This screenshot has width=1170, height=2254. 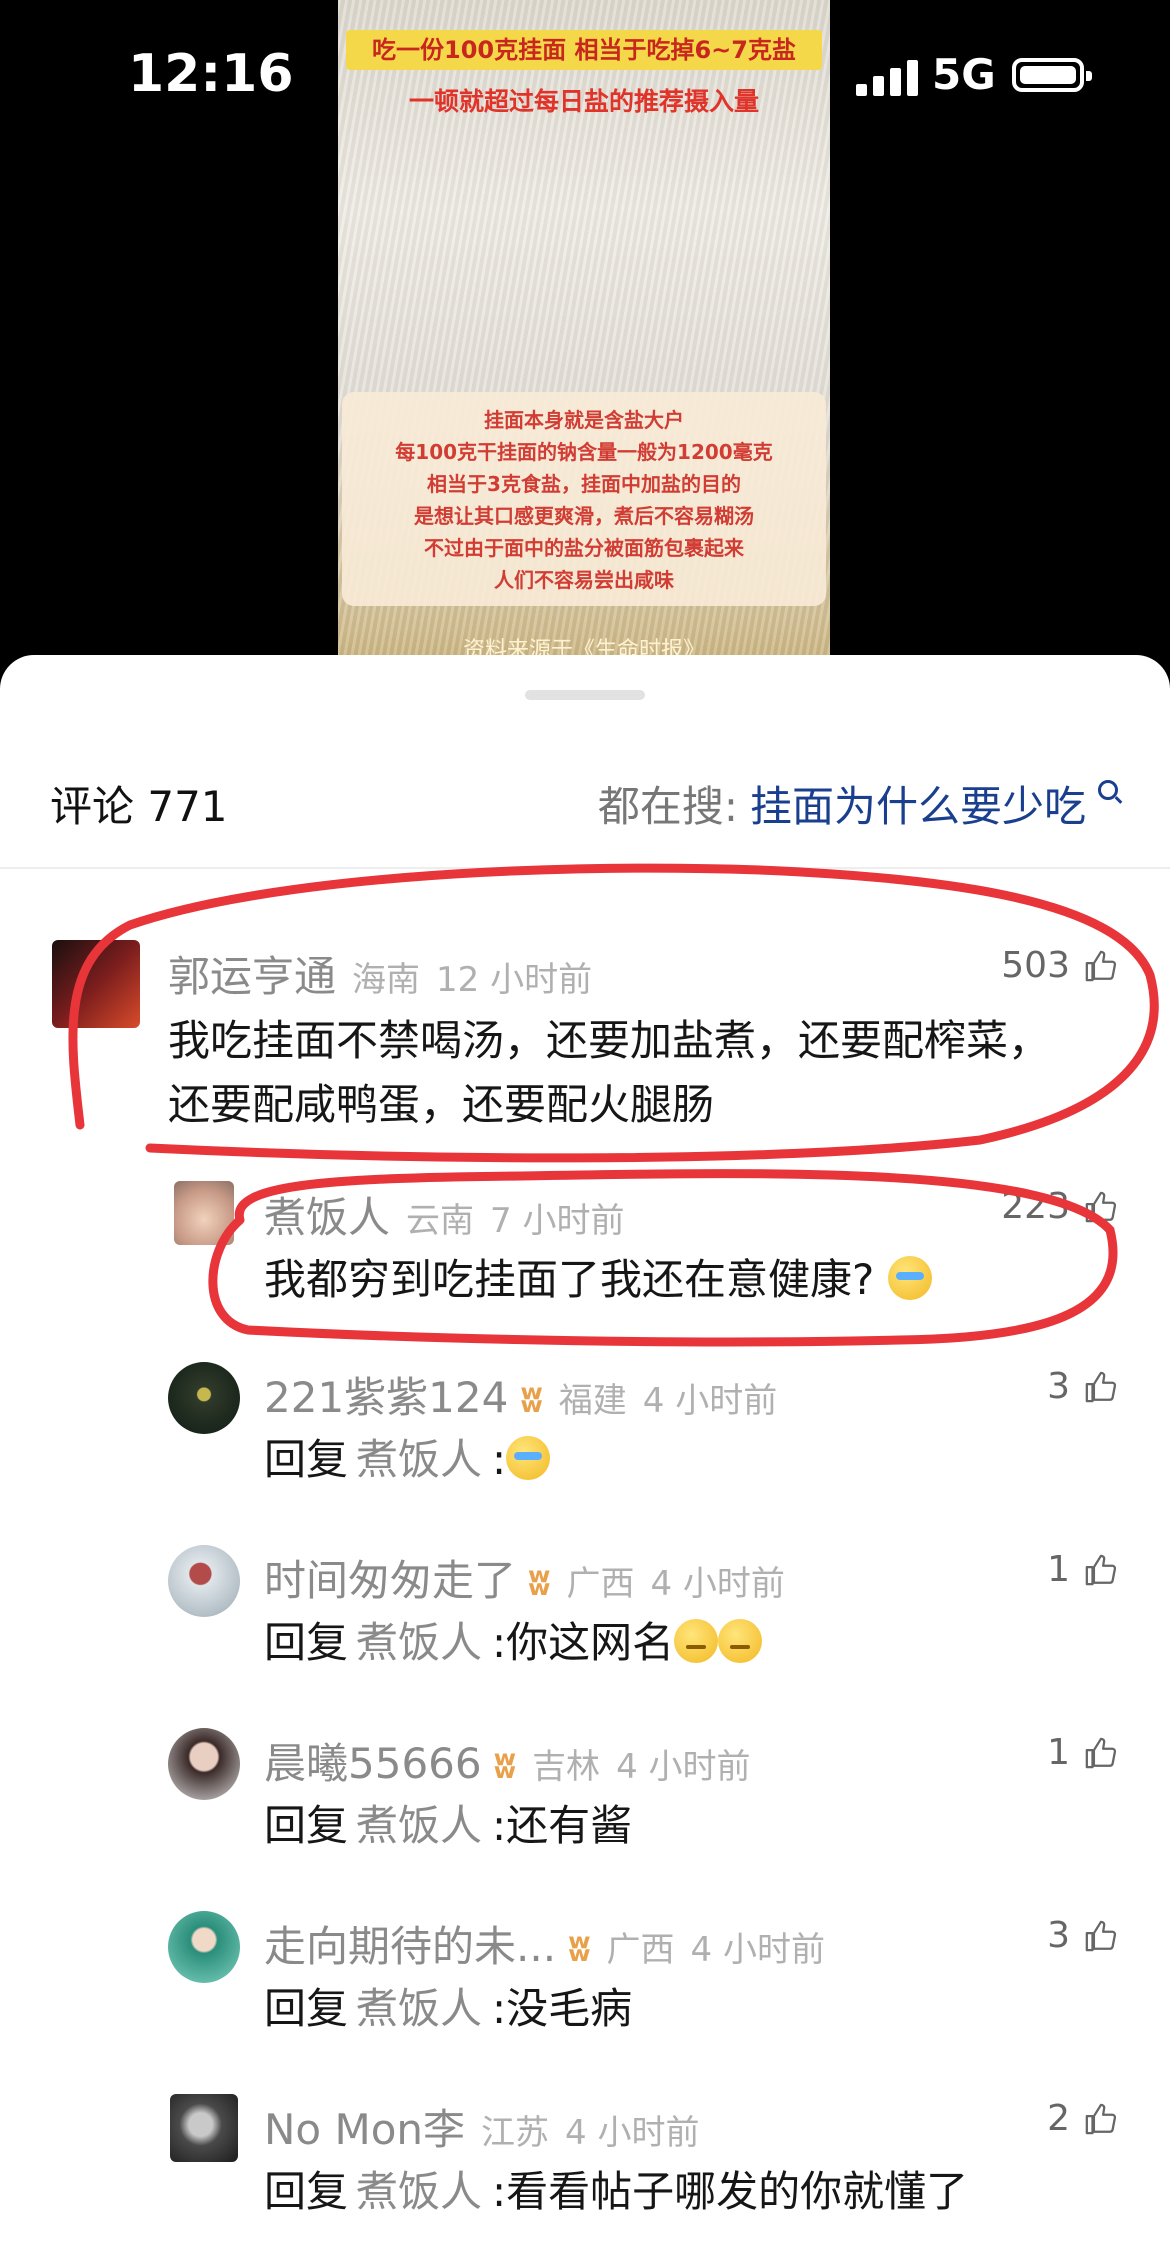 What do you see at coordinates (364, 2126) in the screenshot?
I see `comment-author: No Mon李` at bounding box center [364, 2126].